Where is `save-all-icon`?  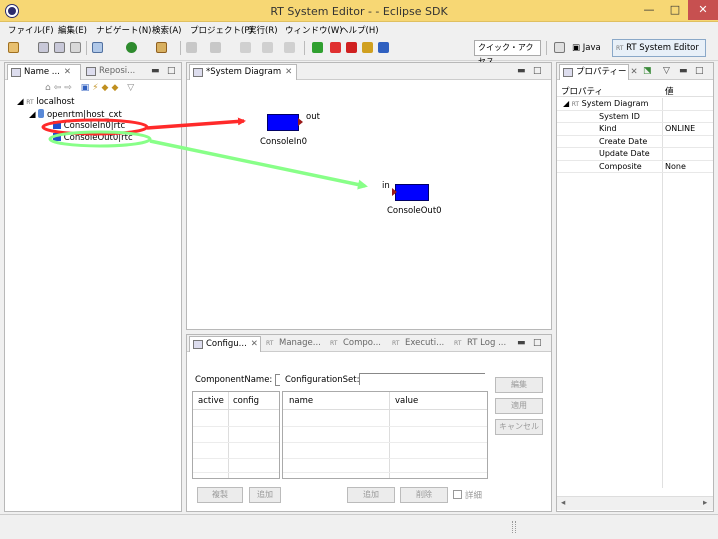
save-all-icon is located at coordinates (59, 47).